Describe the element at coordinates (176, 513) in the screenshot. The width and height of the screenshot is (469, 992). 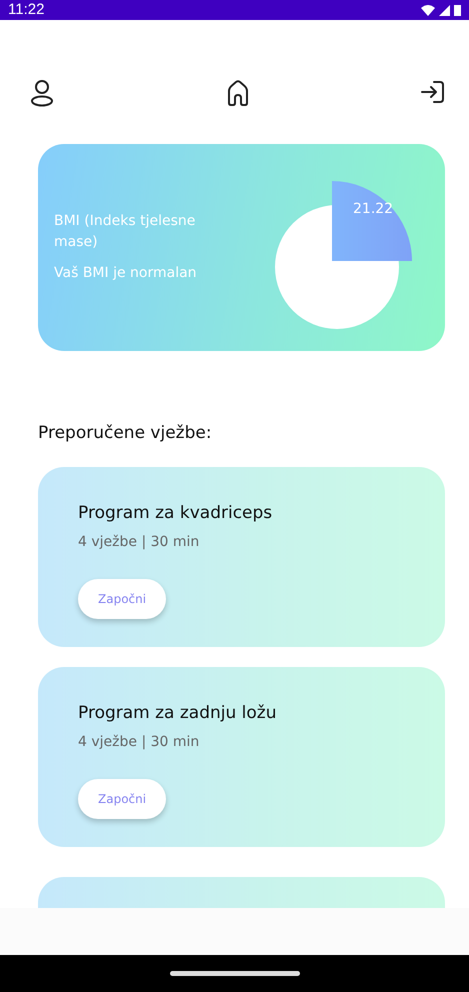
I see `program-title: Program za kvadriceps` at that location.